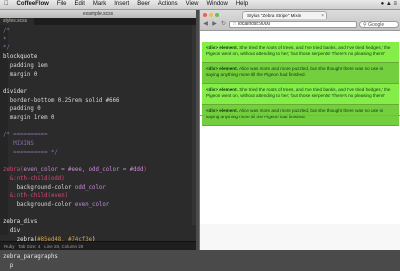 This screenshot has height=271, width=400. I want to click on code-token: blockquote, so click(20, 57).